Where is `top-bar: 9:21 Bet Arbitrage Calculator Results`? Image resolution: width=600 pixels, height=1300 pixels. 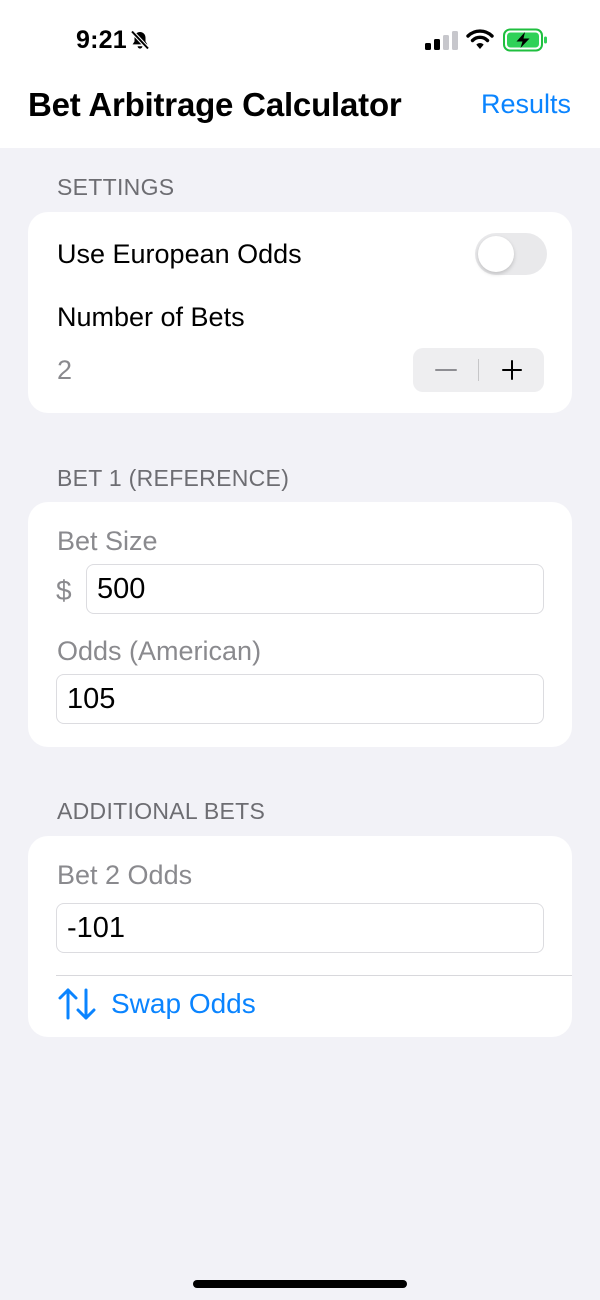 top-bar: 9:21 Bet Arbitrage Calculator Results is located at coordinates (300, 74).